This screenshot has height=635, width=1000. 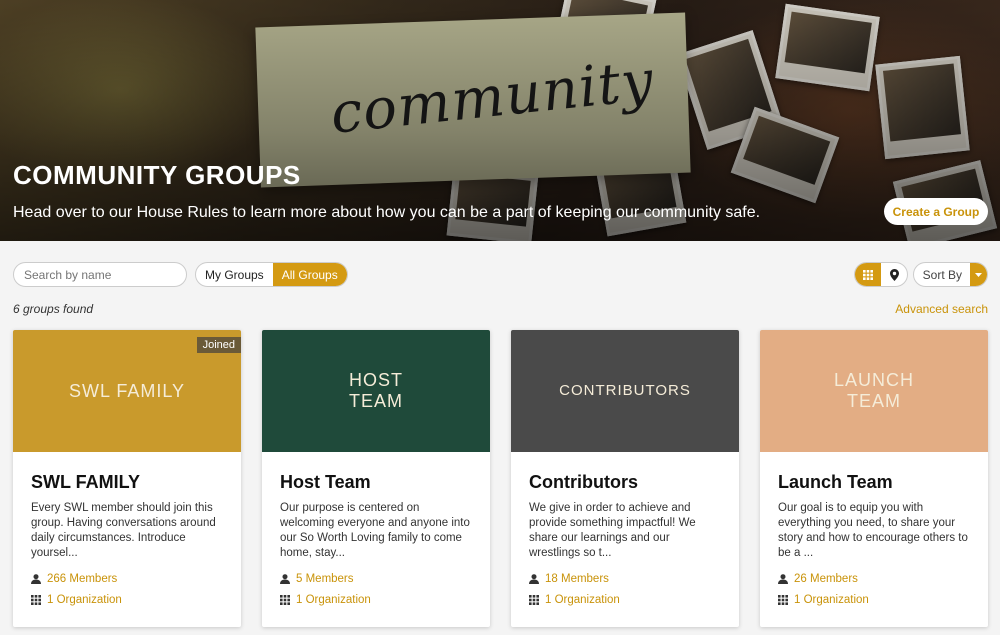 I want to click on sort-label: Sort By, so click(x=942, y=274).